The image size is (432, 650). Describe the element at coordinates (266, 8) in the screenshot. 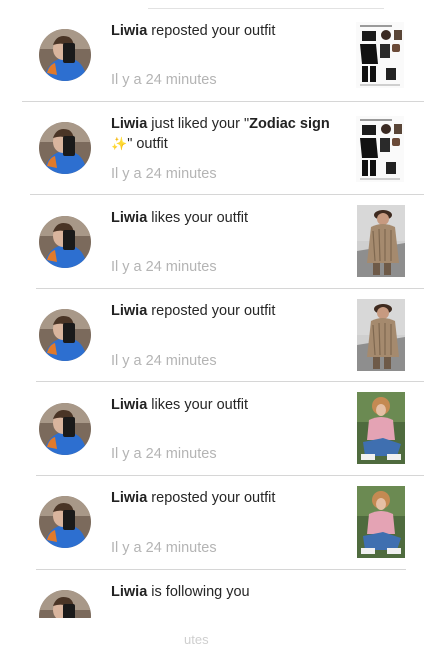

I see `top-divider` at that location.